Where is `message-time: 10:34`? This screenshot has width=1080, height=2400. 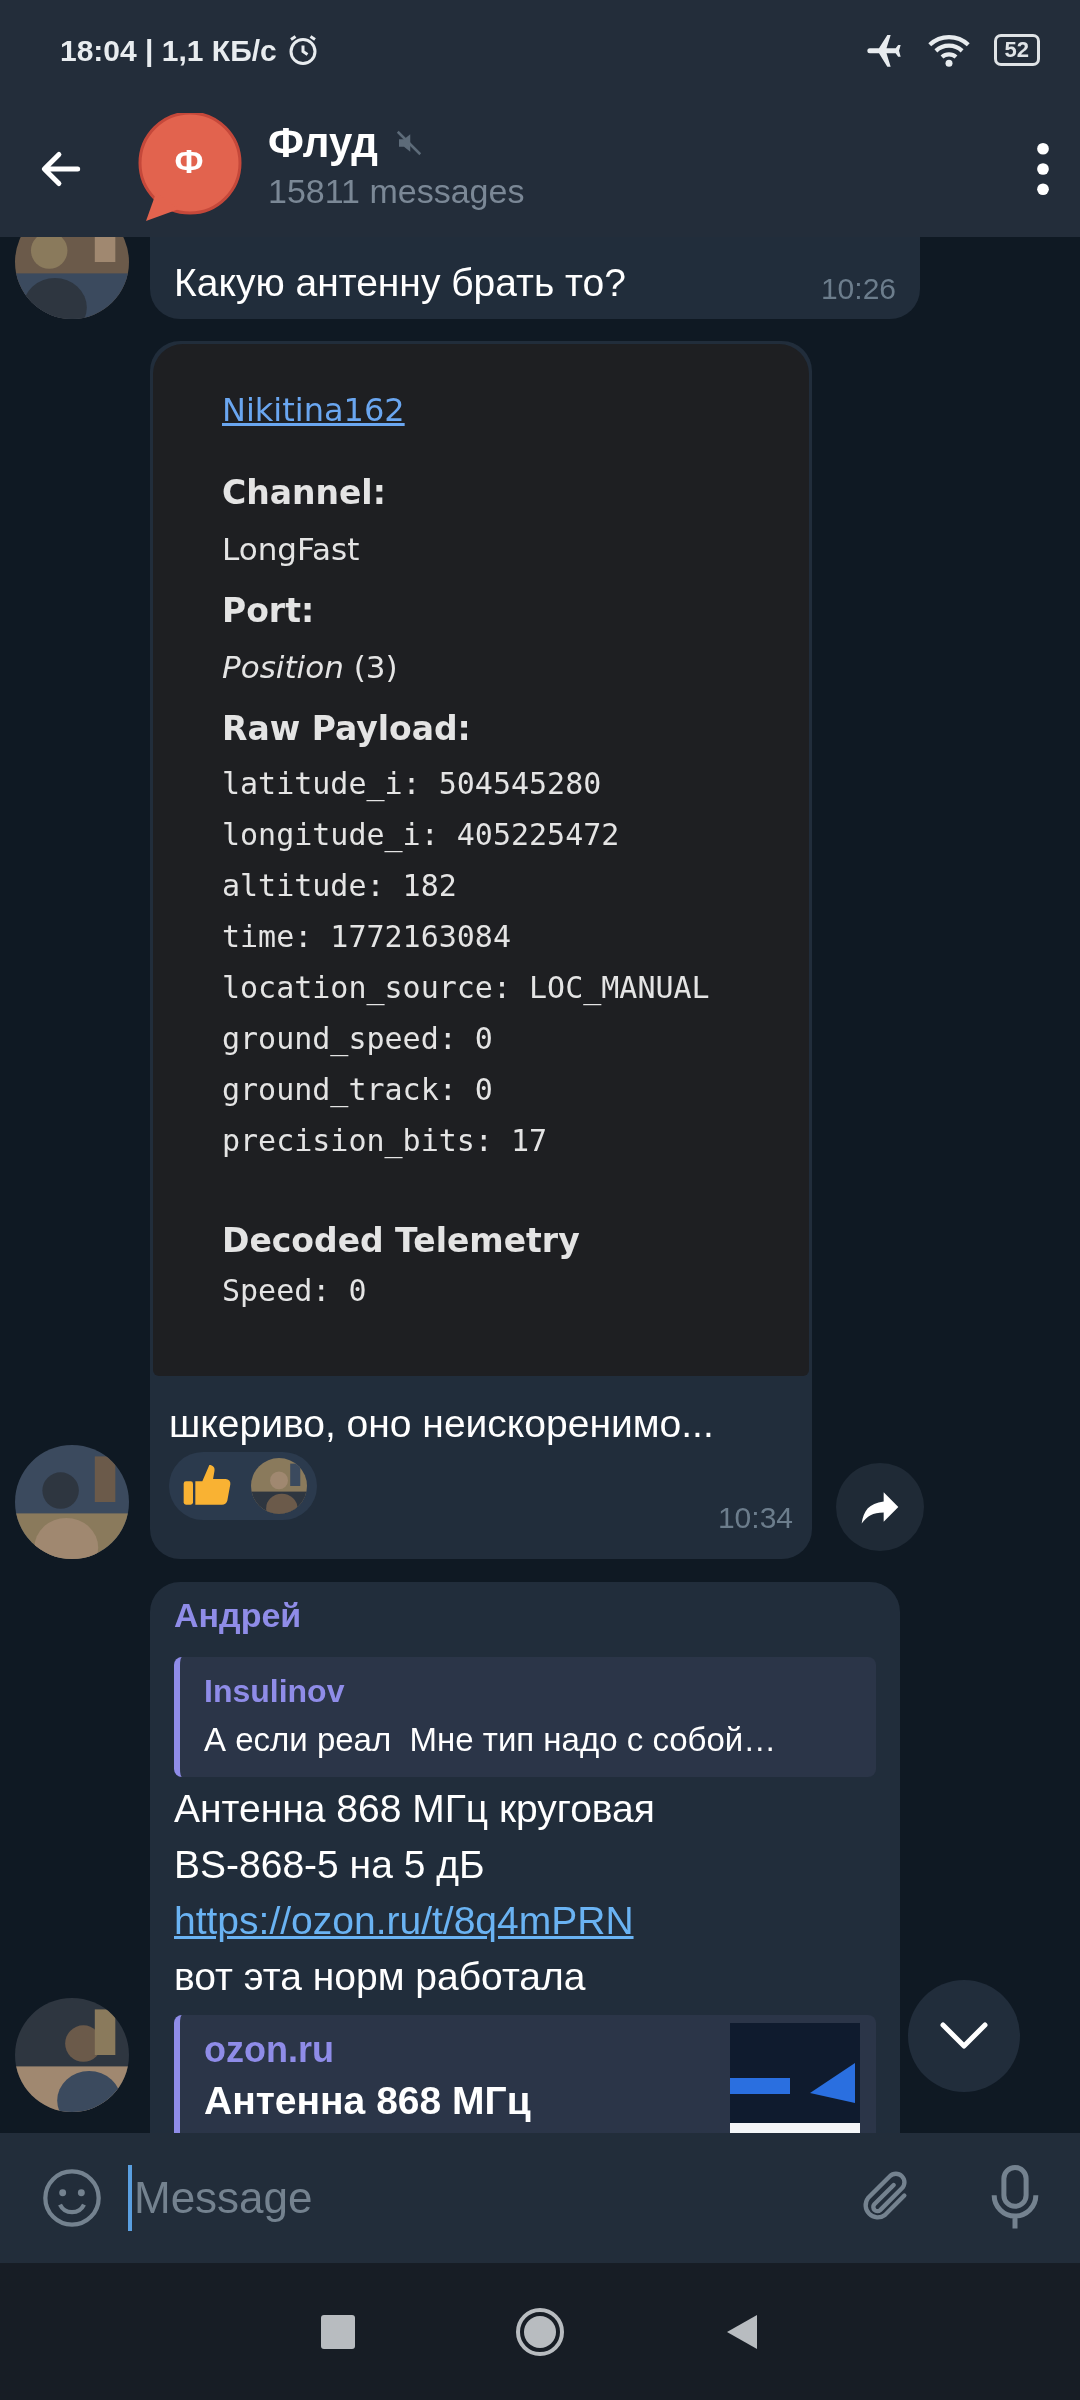 message-time: 10:34 is located at coordinates (755, 1518).